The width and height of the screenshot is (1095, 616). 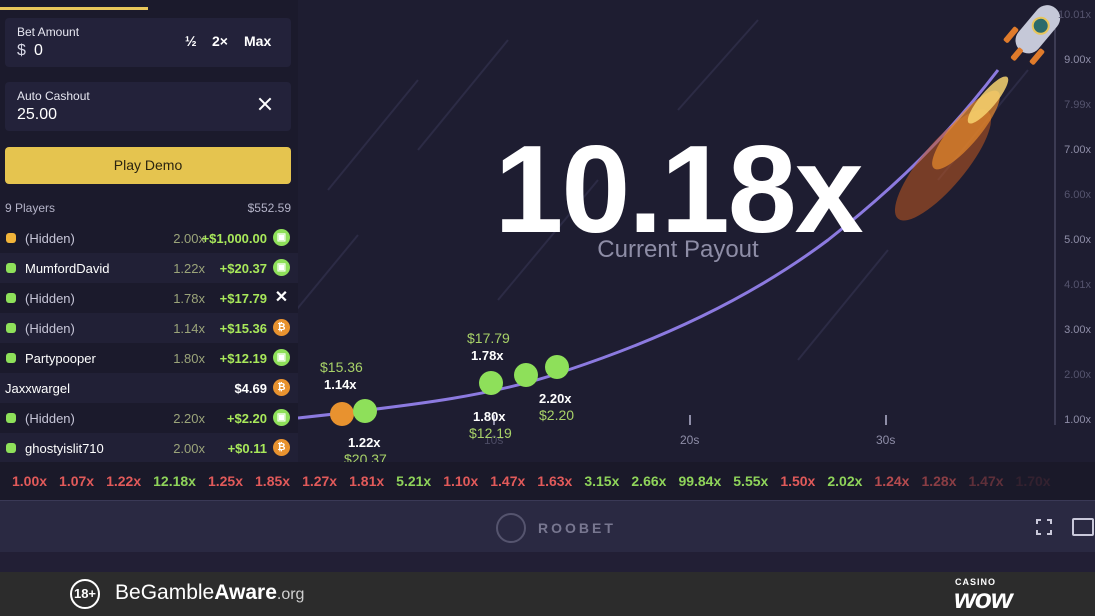 What do you see at coordinates (189, 268) in the screenshot?
I see `player-mult: 1.22x` at bounding box center [189, 268].